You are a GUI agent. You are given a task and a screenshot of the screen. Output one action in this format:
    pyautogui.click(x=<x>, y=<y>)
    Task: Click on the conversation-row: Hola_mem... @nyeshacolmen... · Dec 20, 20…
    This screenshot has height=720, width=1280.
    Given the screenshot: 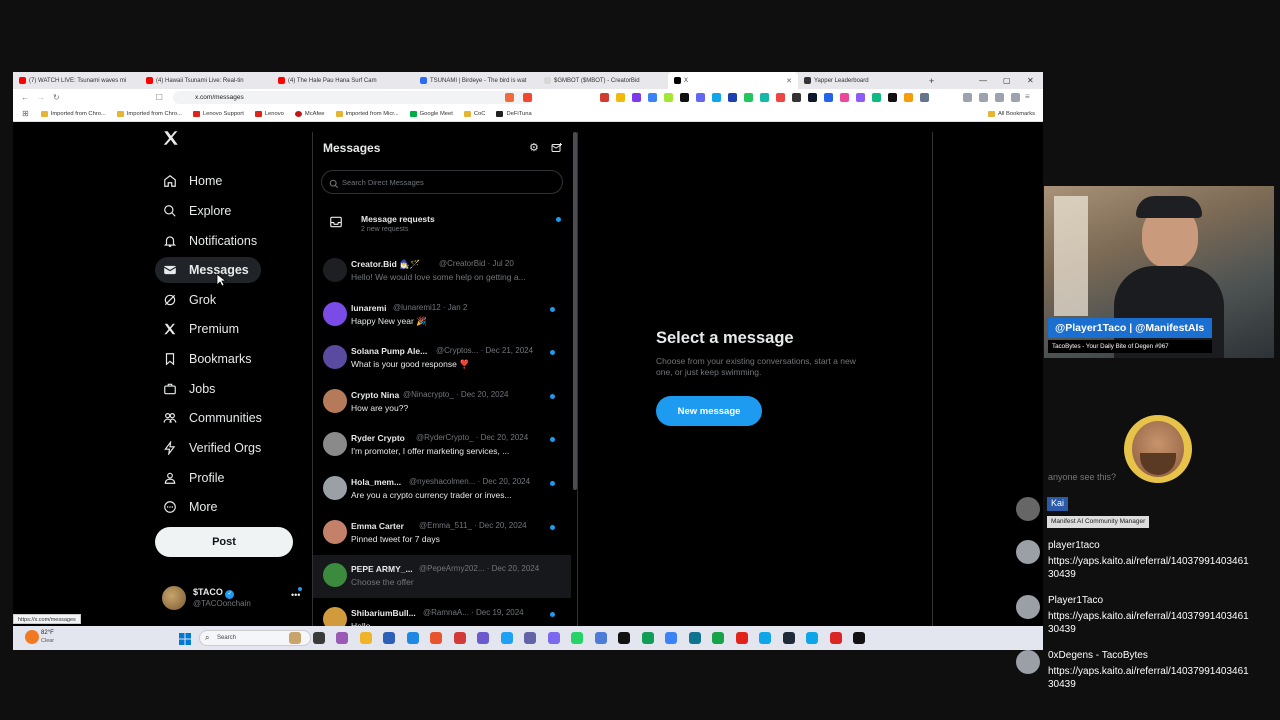 What is the action you would take?
    pyautogui.click(x=442, y=489)
    